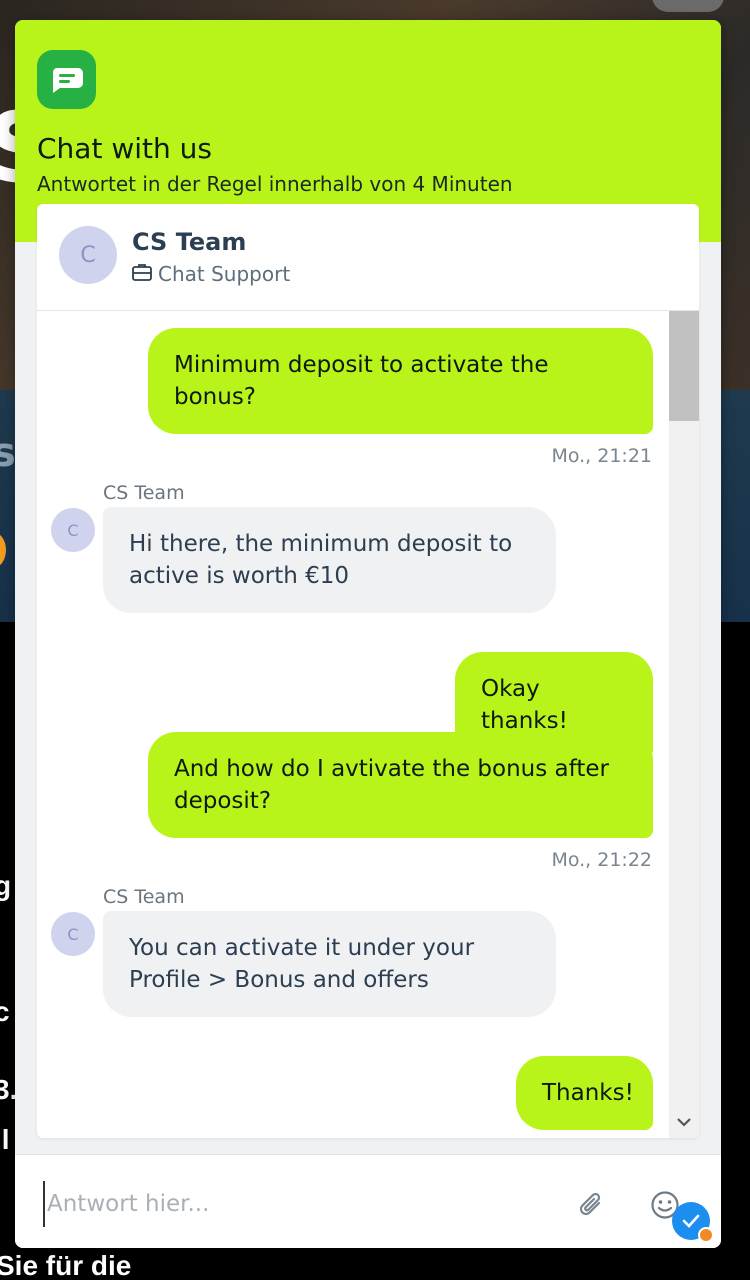  I want to click on background-text-fragment: c, so click(5, 1011).